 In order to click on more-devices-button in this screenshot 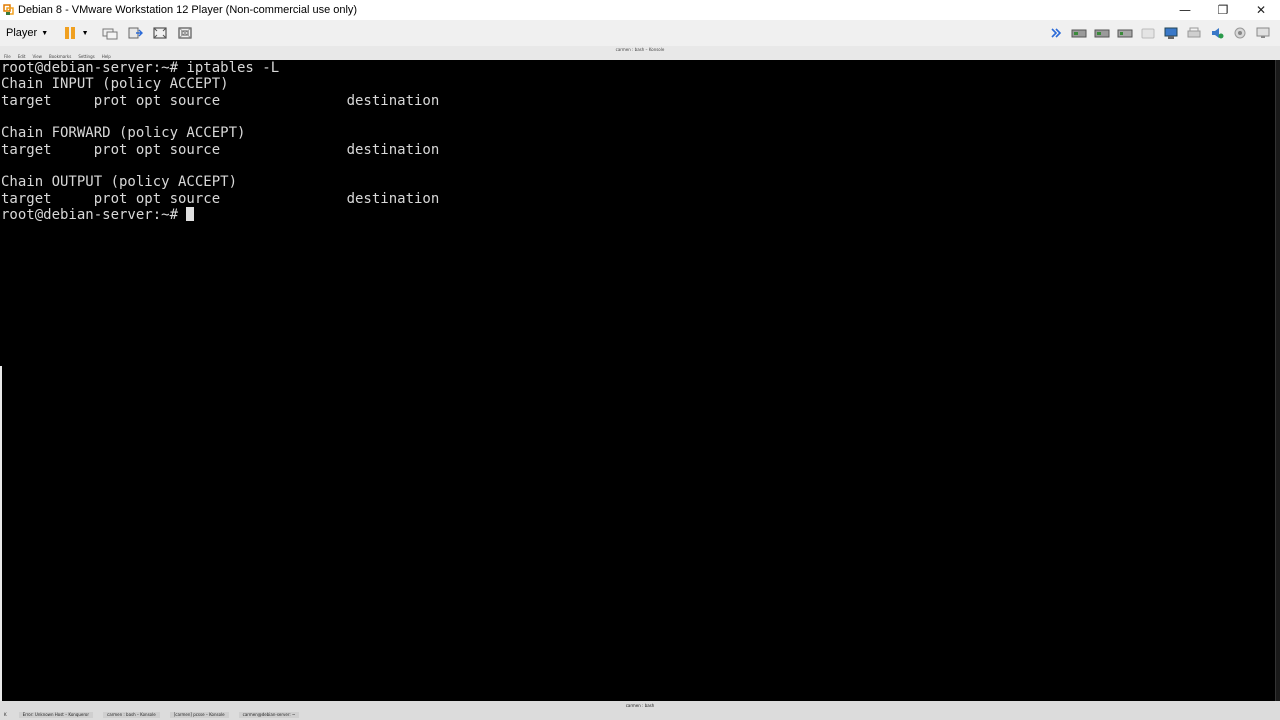, I will do `click(1056, 33)`.